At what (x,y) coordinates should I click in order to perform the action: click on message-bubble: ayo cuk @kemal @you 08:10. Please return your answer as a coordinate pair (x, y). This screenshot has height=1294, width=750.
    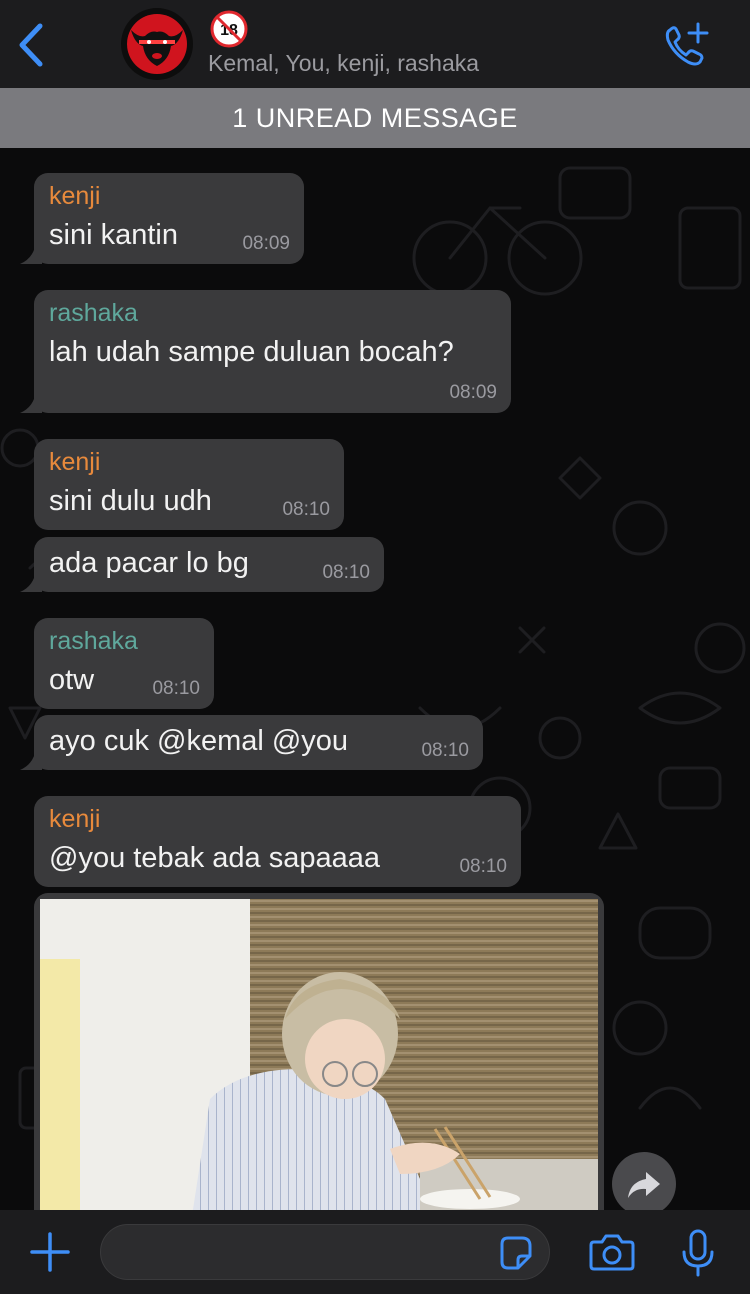
    Looking at the image, I should click on (251, 742).